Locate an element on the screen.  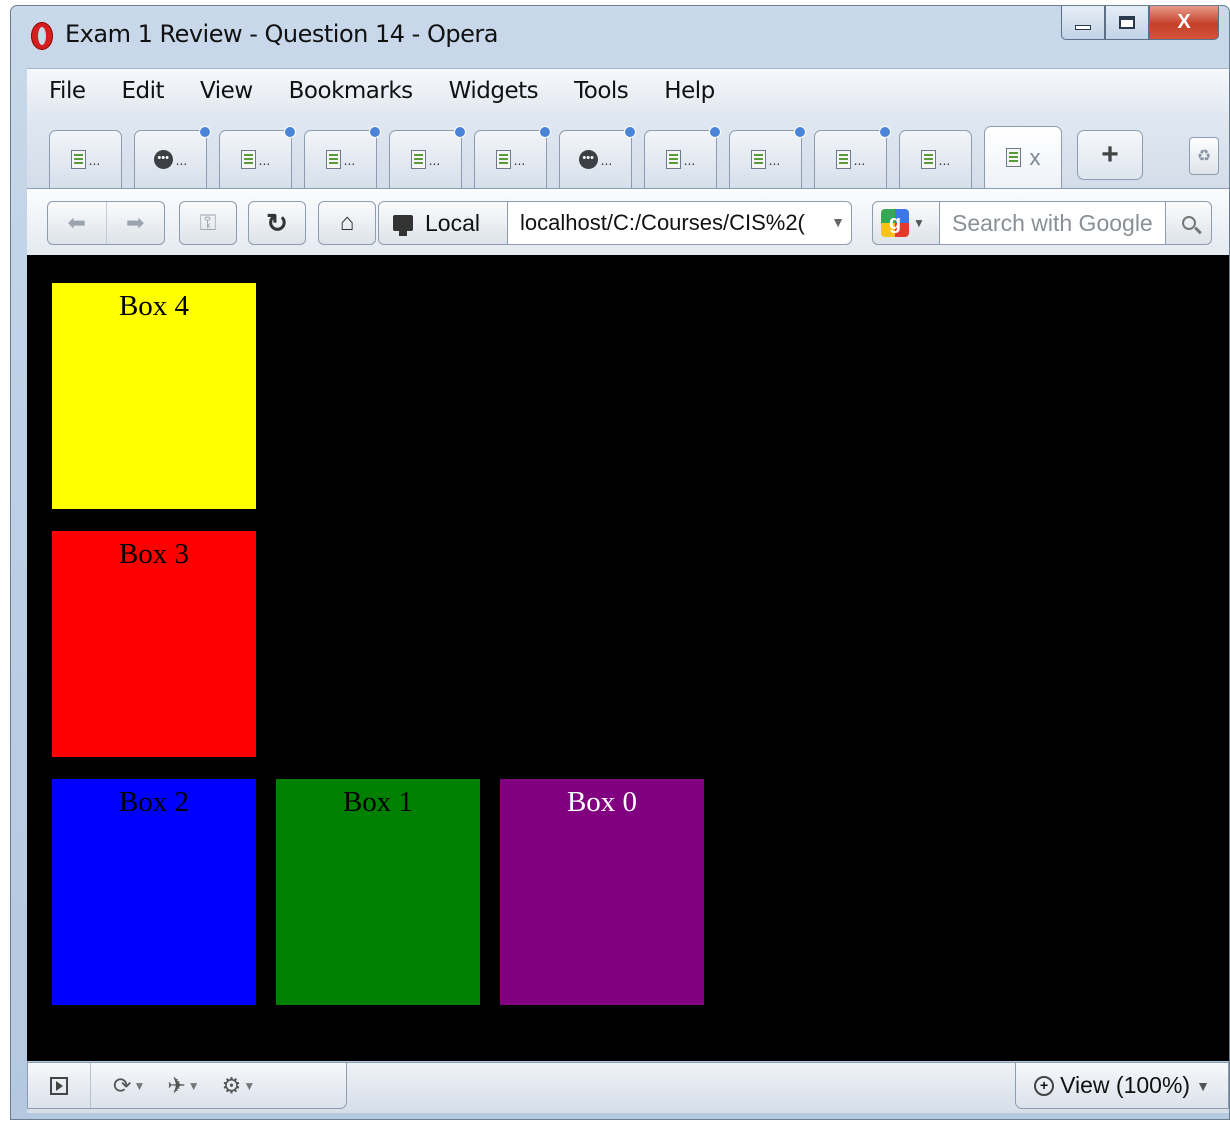
close-button: X is located at coordinates (1184, 23).